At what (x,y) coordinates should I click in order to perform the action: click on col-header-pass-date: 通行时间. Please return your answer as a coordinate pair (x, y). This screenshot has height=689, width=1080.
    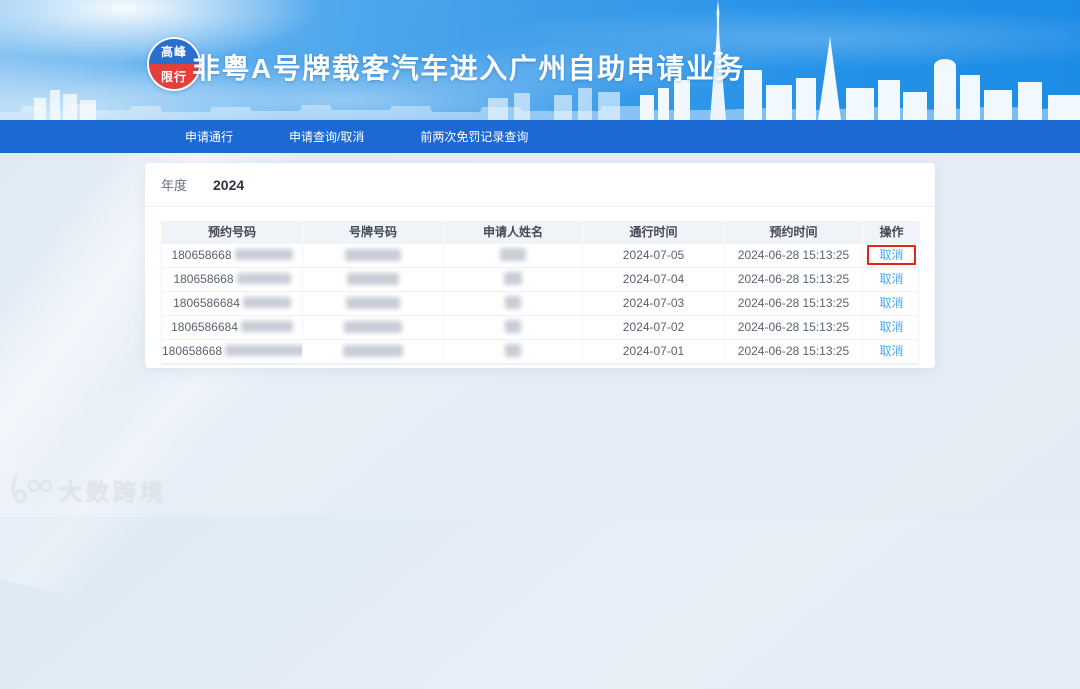
    Looking at the image, I should click on (653, 232).